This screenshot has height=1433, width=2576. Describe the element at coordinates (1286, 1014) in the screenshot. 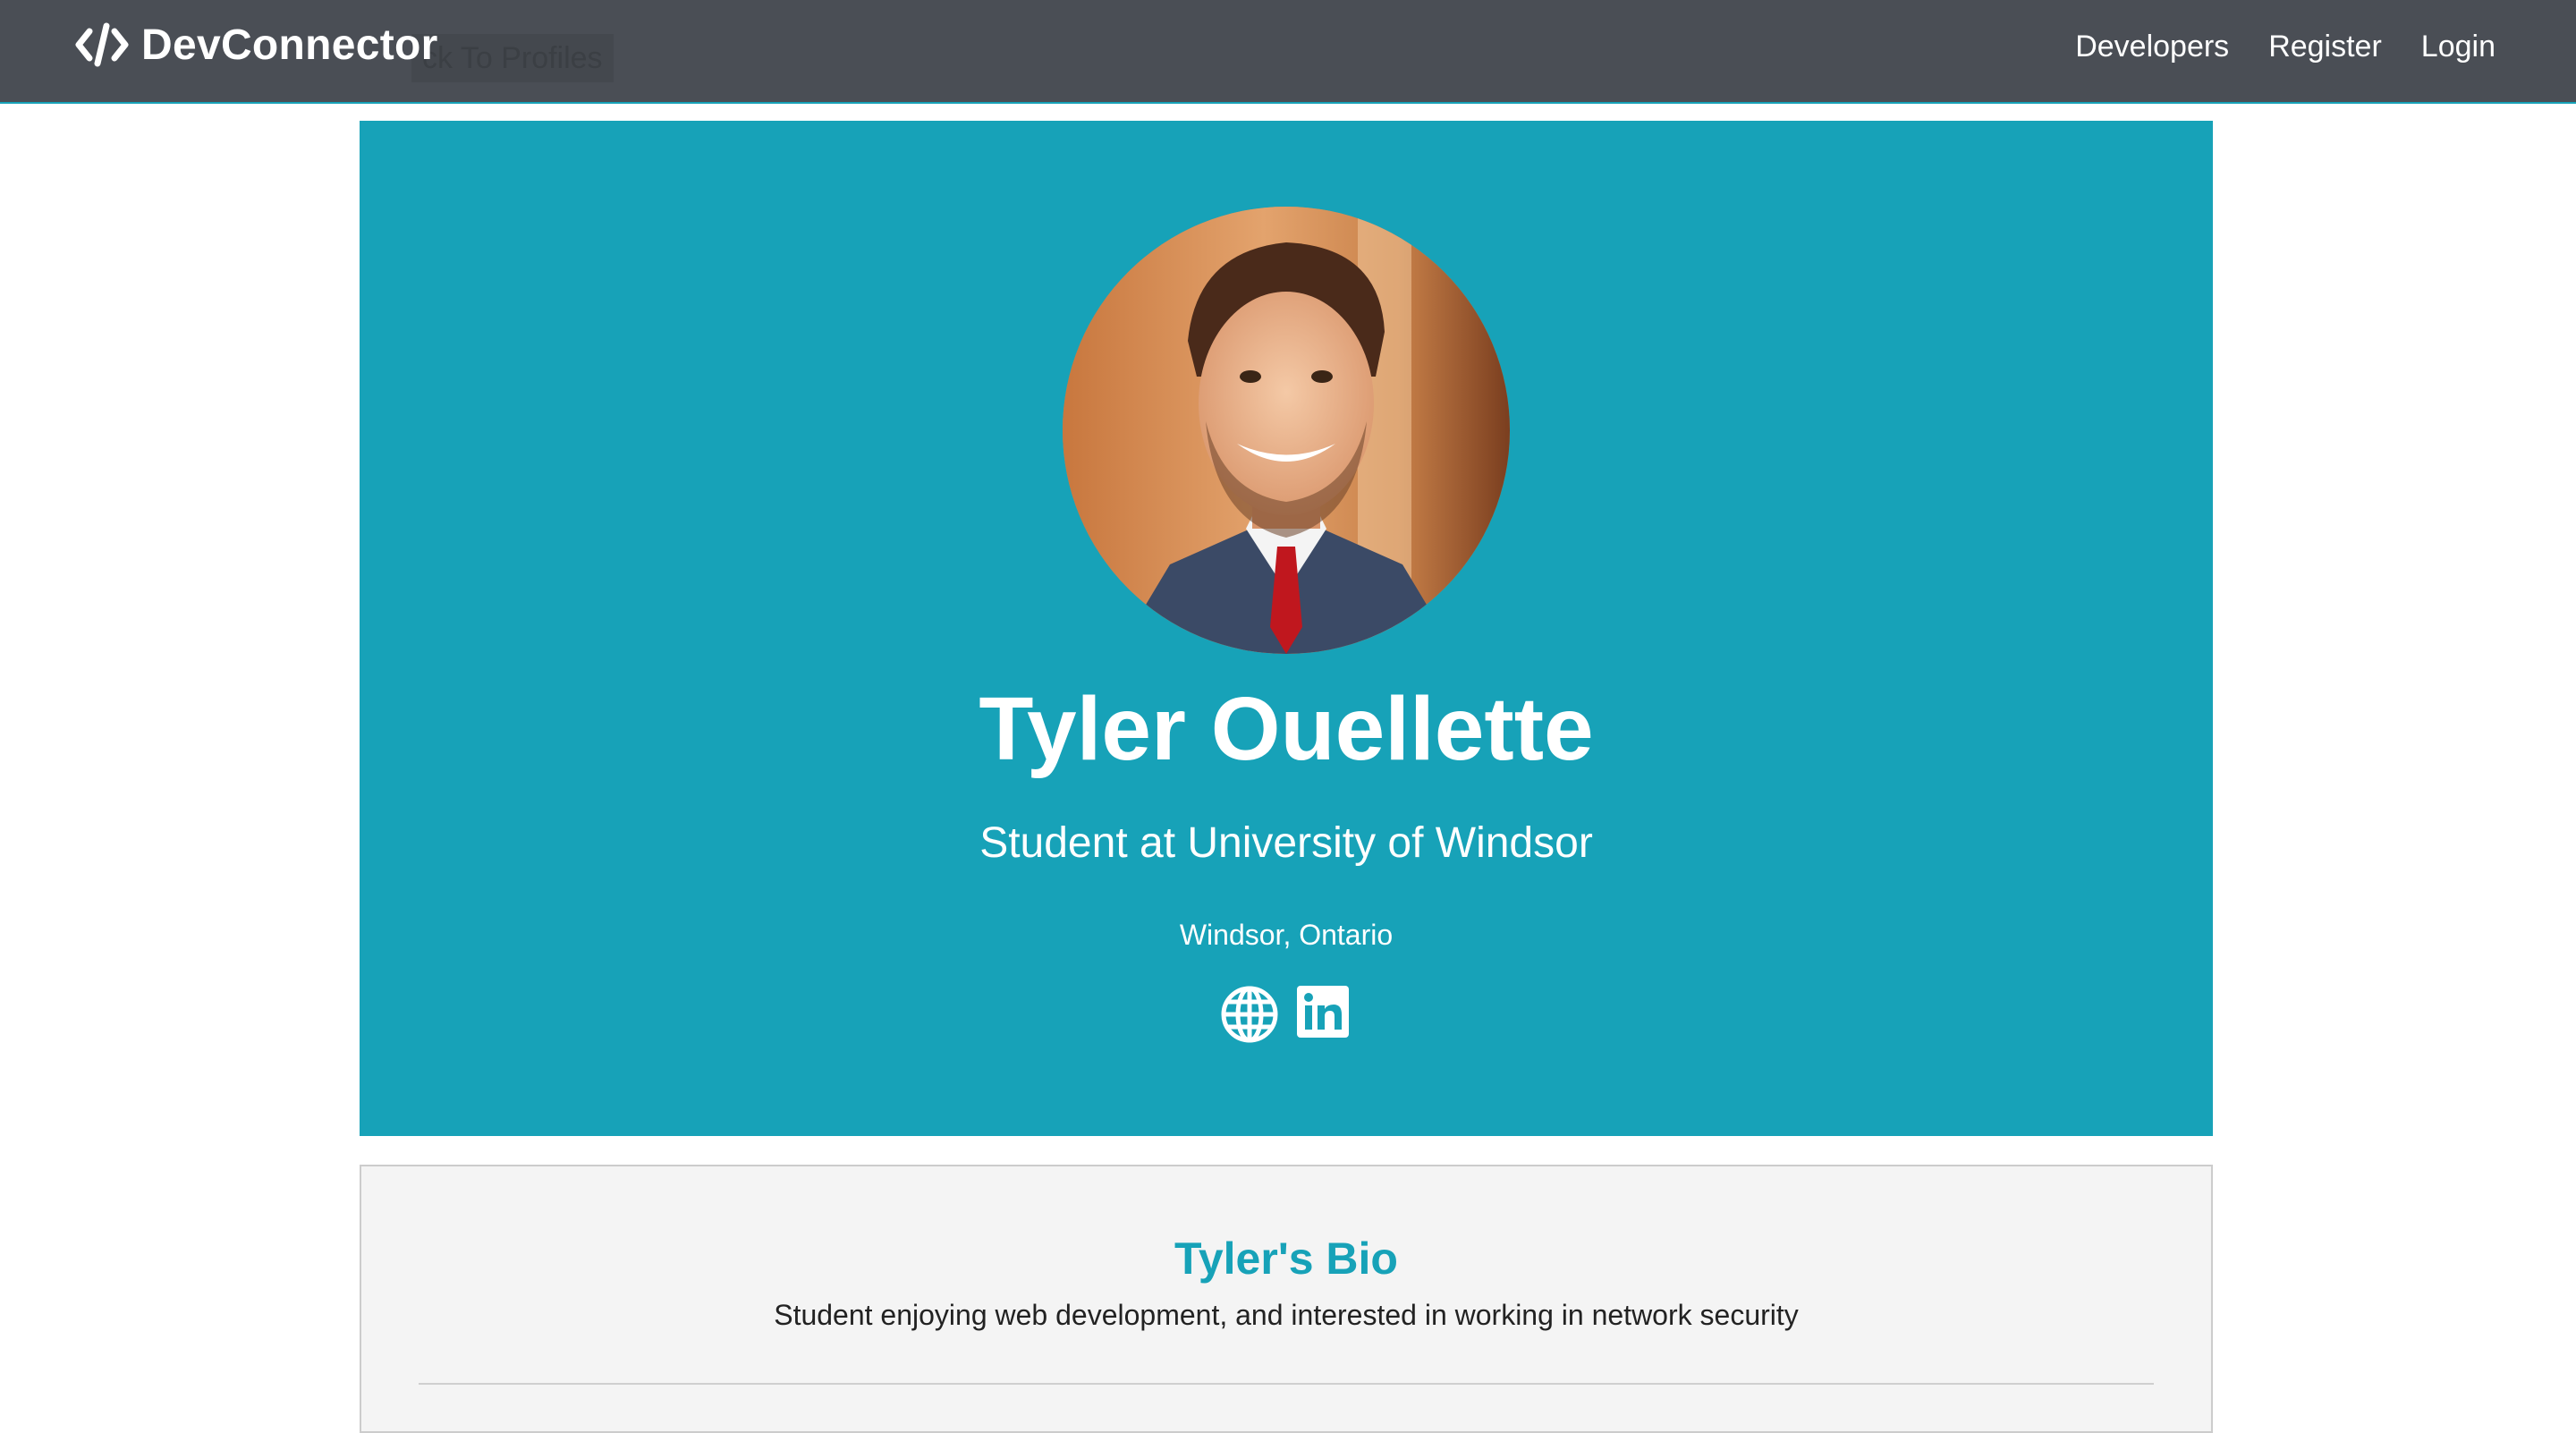

I see `social-links` at that location.